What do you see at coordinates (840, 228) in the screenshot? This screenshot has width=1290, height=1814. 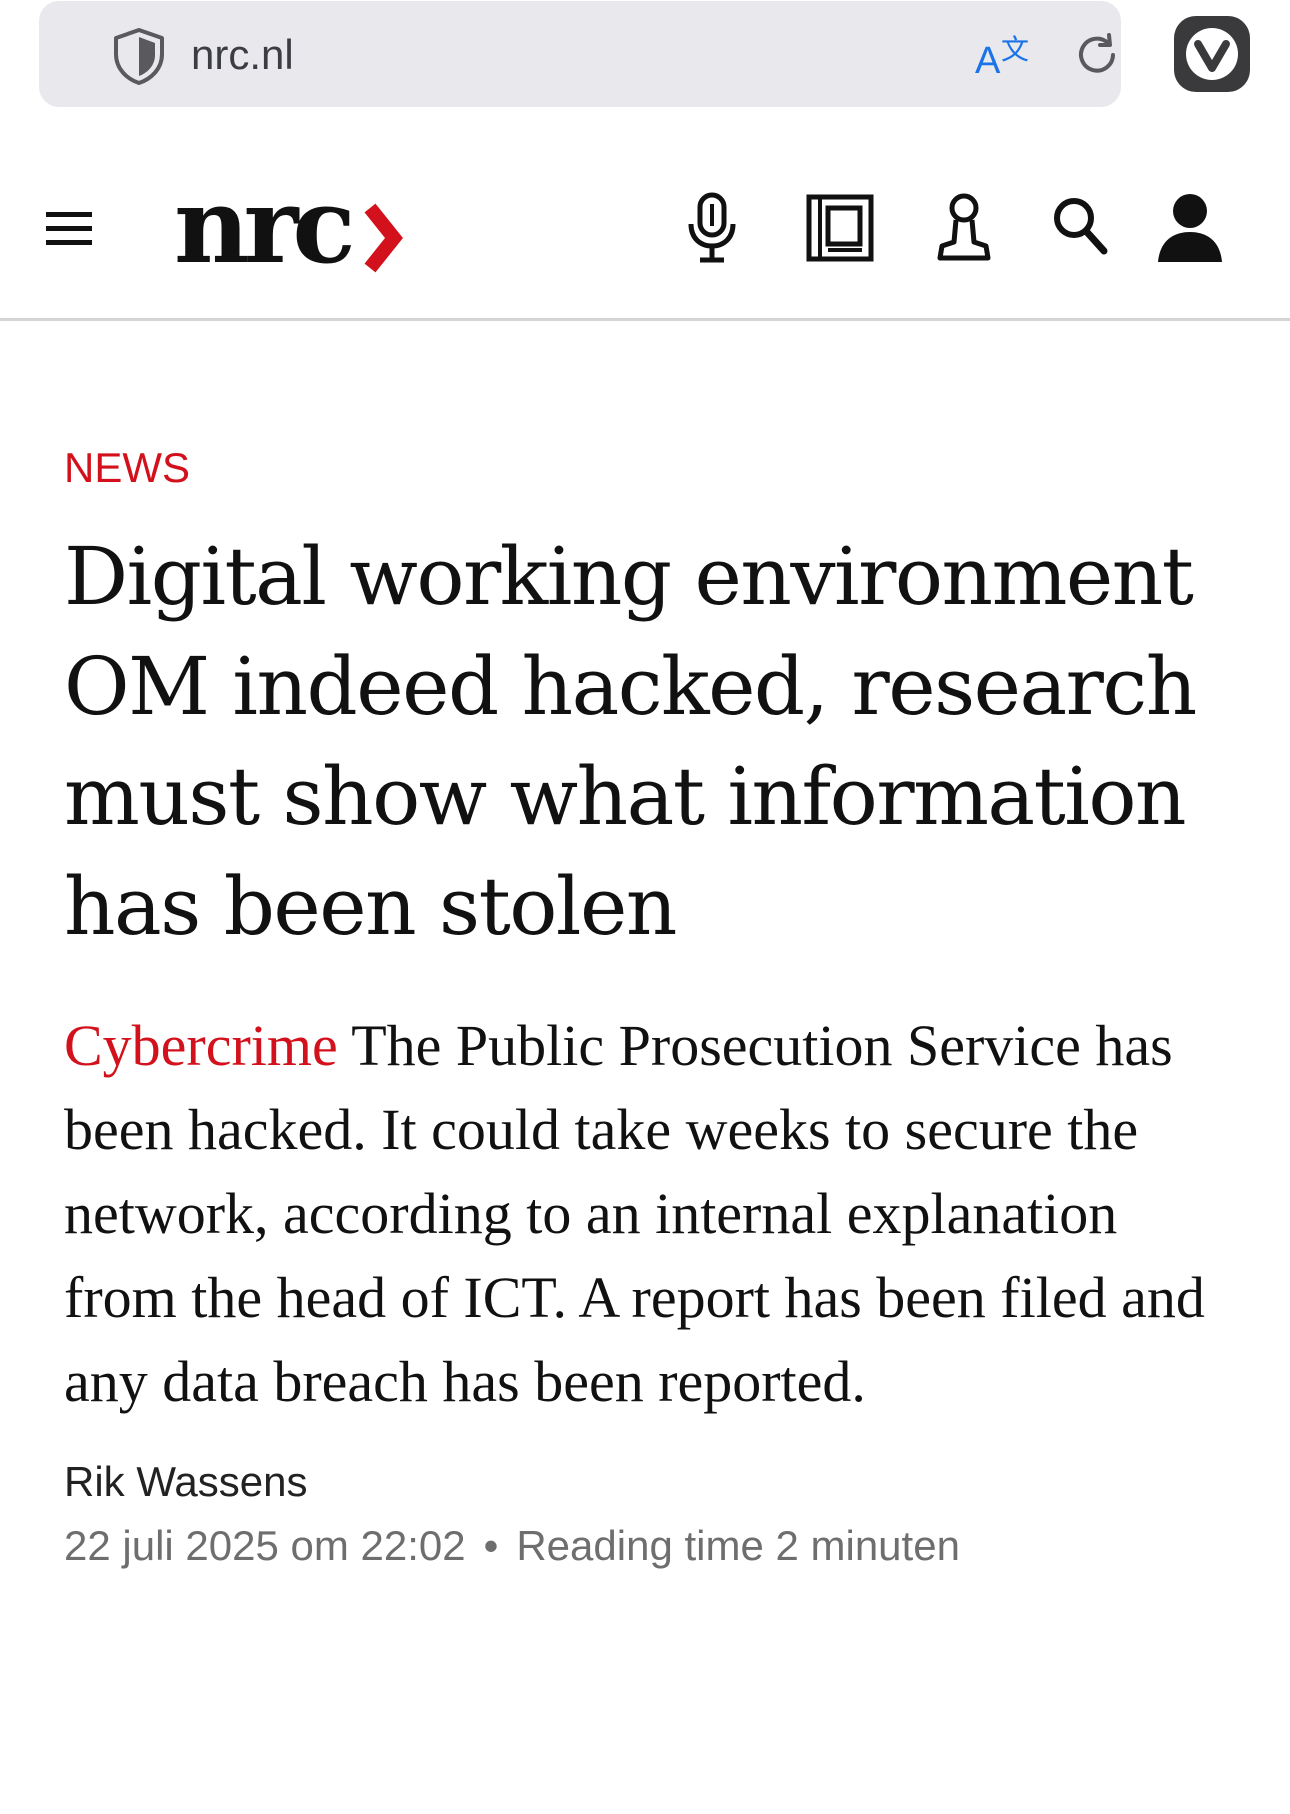 I see `newspaper-icon` at bounding box center [840, 228].